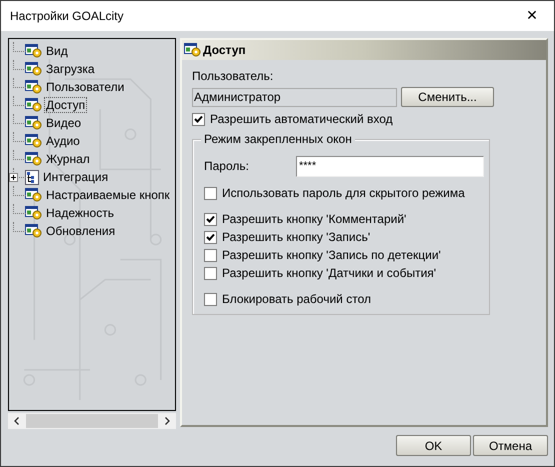  I want to click on window-title: Настройки GOALcity, so click(67, 16).